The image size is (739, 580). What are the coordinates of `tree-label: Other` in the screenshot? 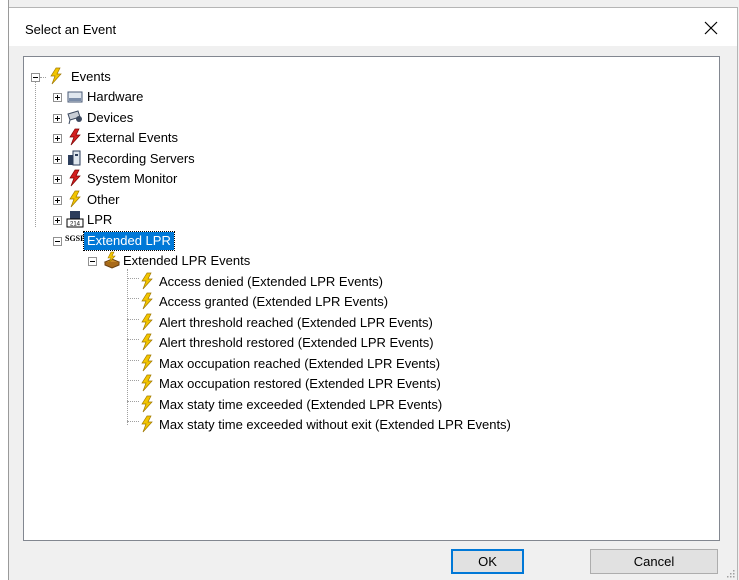 It's located at (103, 199).